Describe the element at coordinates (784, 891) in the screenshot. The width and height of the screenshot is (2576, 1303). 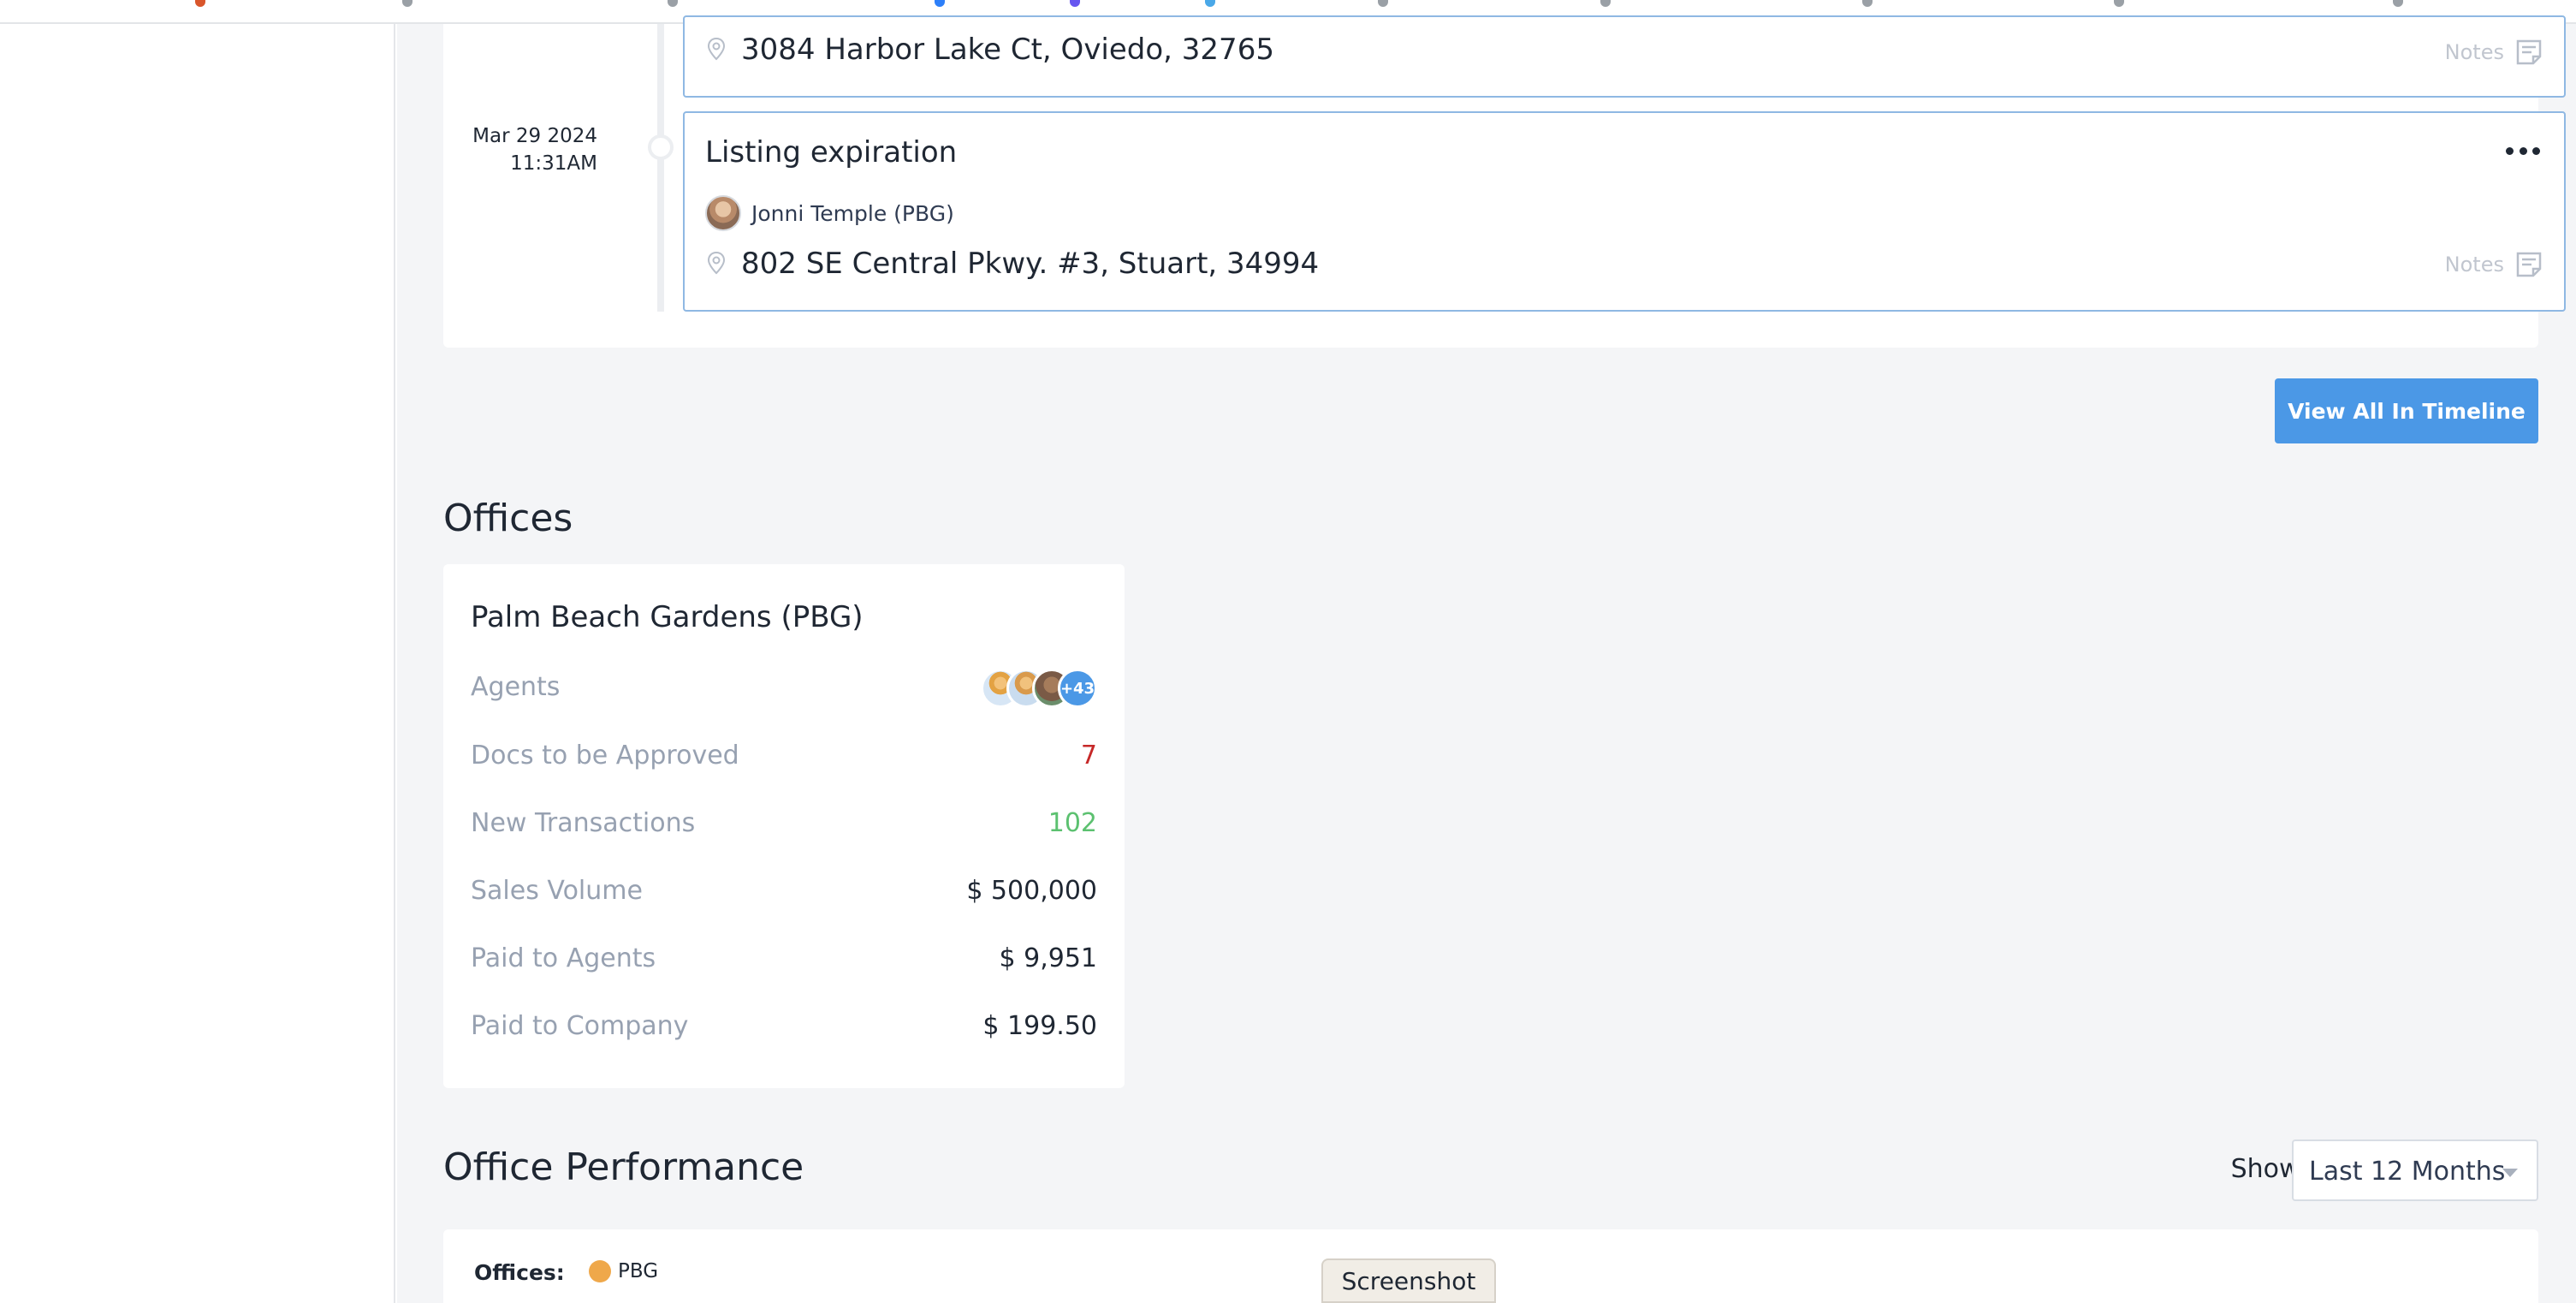
I see `office-stat-row: Sales Volume $ 500,000` at that location.